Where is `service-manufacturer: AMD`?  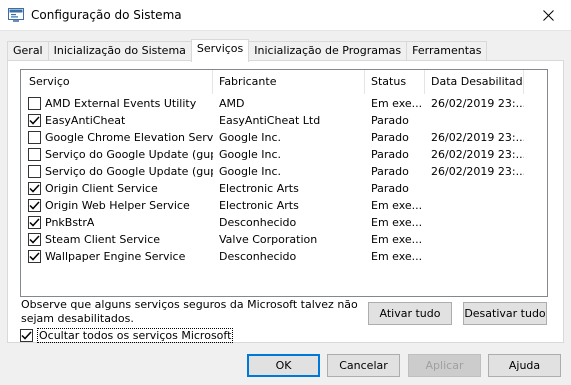 service-manufacturer: AMD is located at coordinates (232, 103).